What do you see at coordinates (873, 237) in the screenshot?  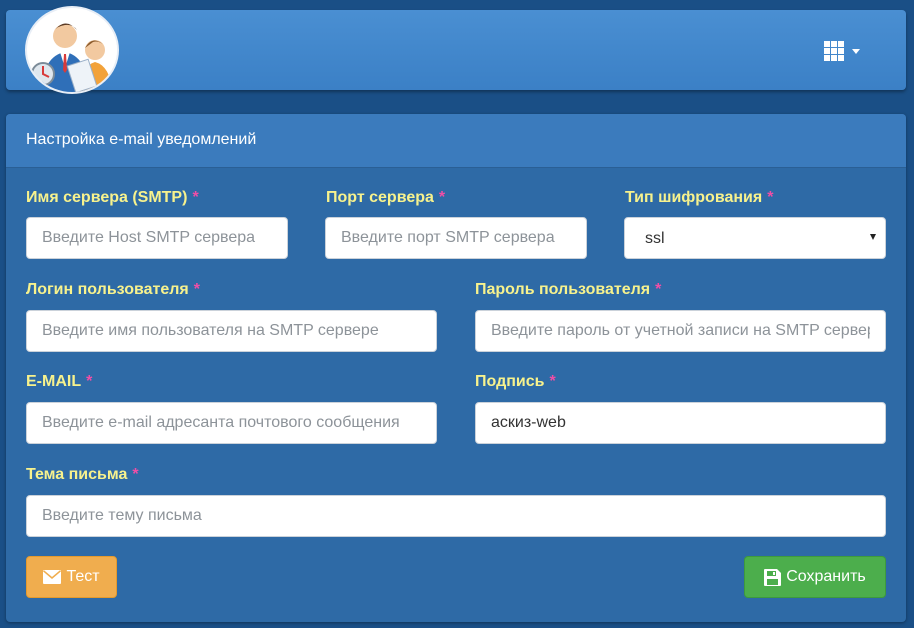 I see `chevron-down-icon` at bounding box center [873, 237].